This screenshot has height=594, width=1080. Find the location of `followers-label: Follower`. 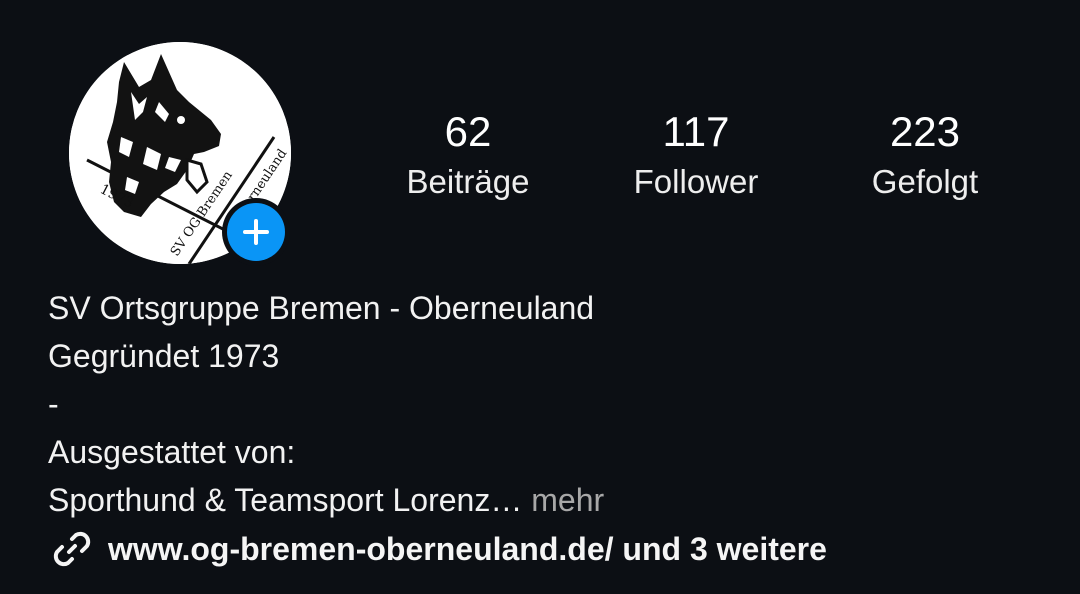

followers-label: Follower is located at coordinates (696, 181).